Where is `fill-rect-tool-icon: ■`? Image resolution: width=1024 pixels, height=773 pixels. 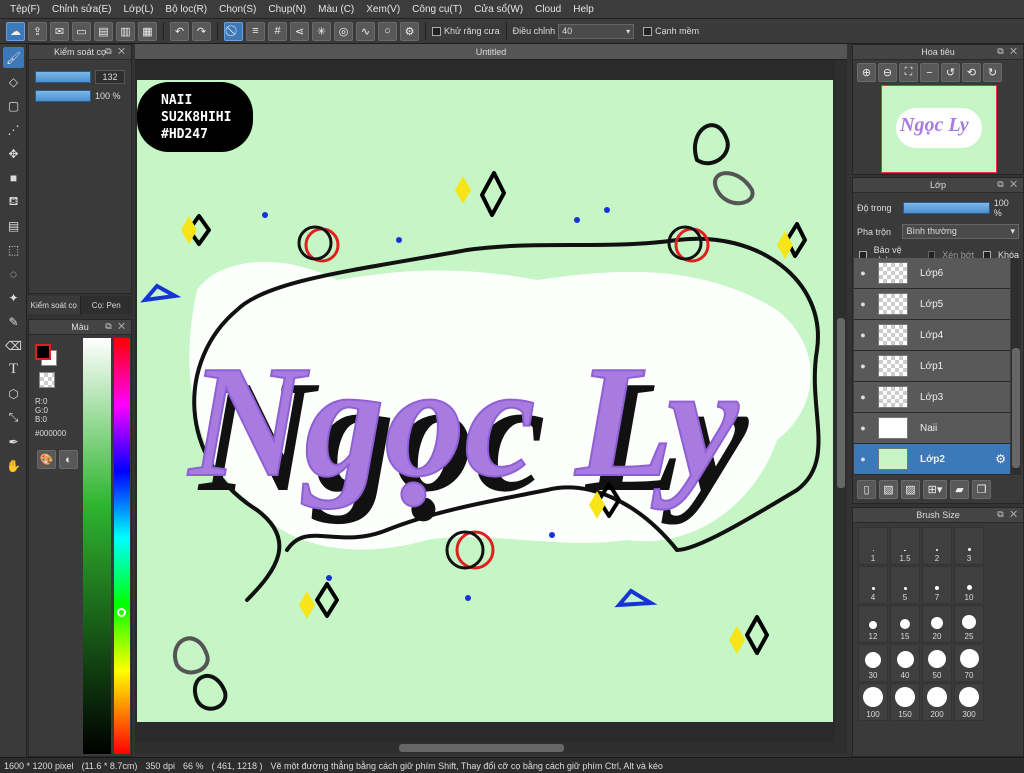 fill-rect-tool-icon: ■ is located at coordinates (13, 177).